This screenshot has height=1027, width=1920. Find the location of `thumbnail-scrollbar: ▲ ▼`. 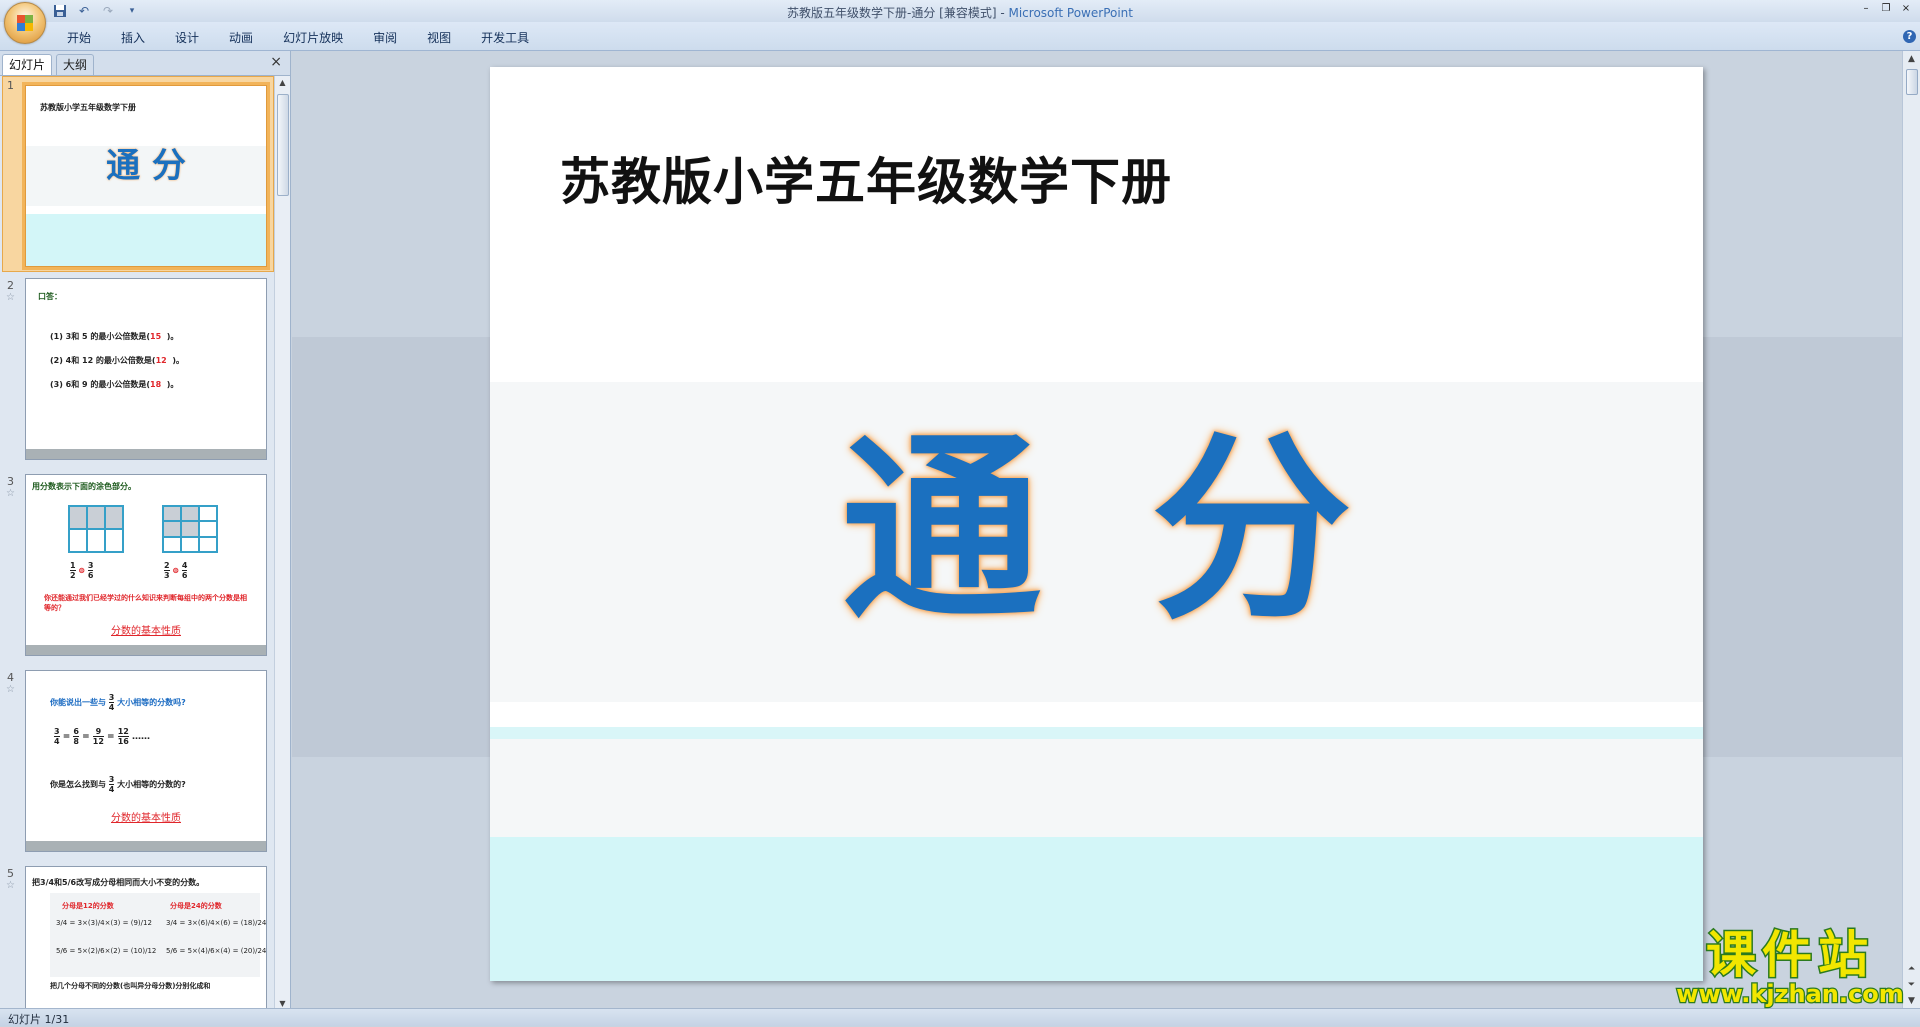

thumbnail-scrollbar: ▲ ▼ is located at coordinates (282, 543).